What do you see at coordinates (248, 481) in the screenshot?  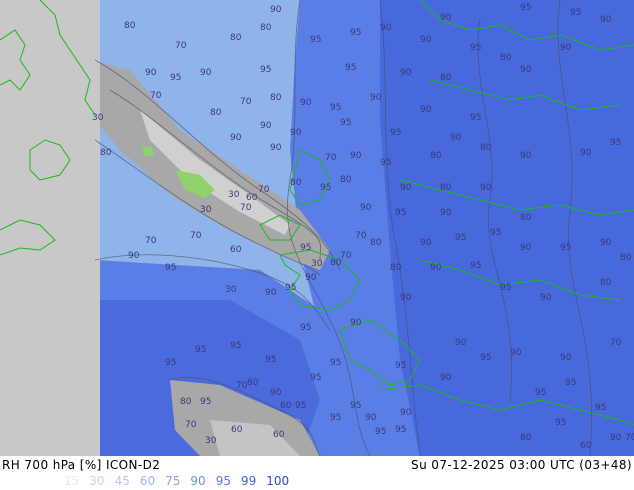 I see `legend-item: 99` at bounding box center [248, 481].